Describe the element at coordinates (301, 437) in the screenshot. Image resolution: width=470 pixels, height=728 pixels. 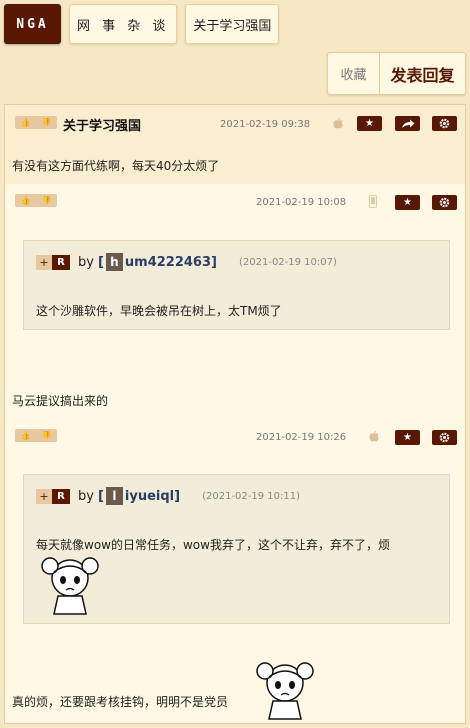
I see `post-date: 2021-02-19 10:26` at that location.